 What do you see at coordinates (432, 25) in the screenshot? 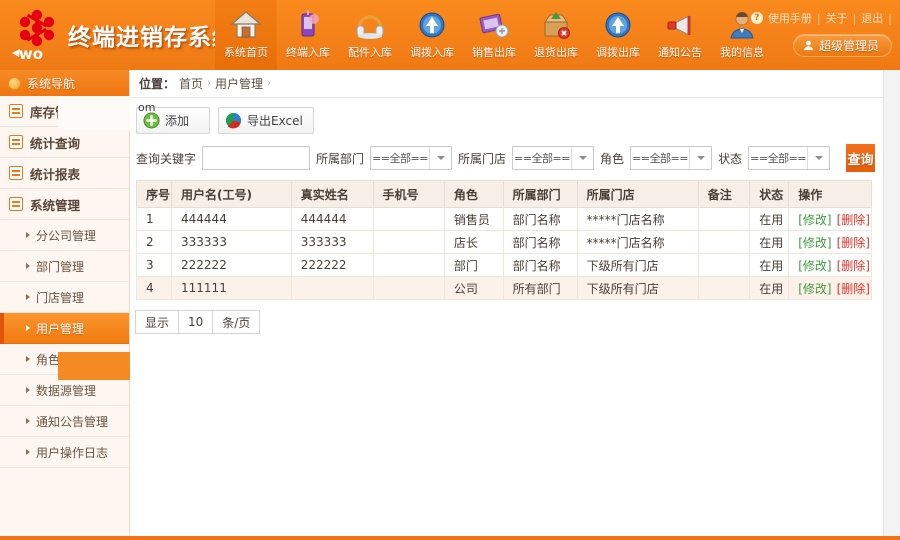
I see `transfer-in-icon` at bounding box center [432, 25].